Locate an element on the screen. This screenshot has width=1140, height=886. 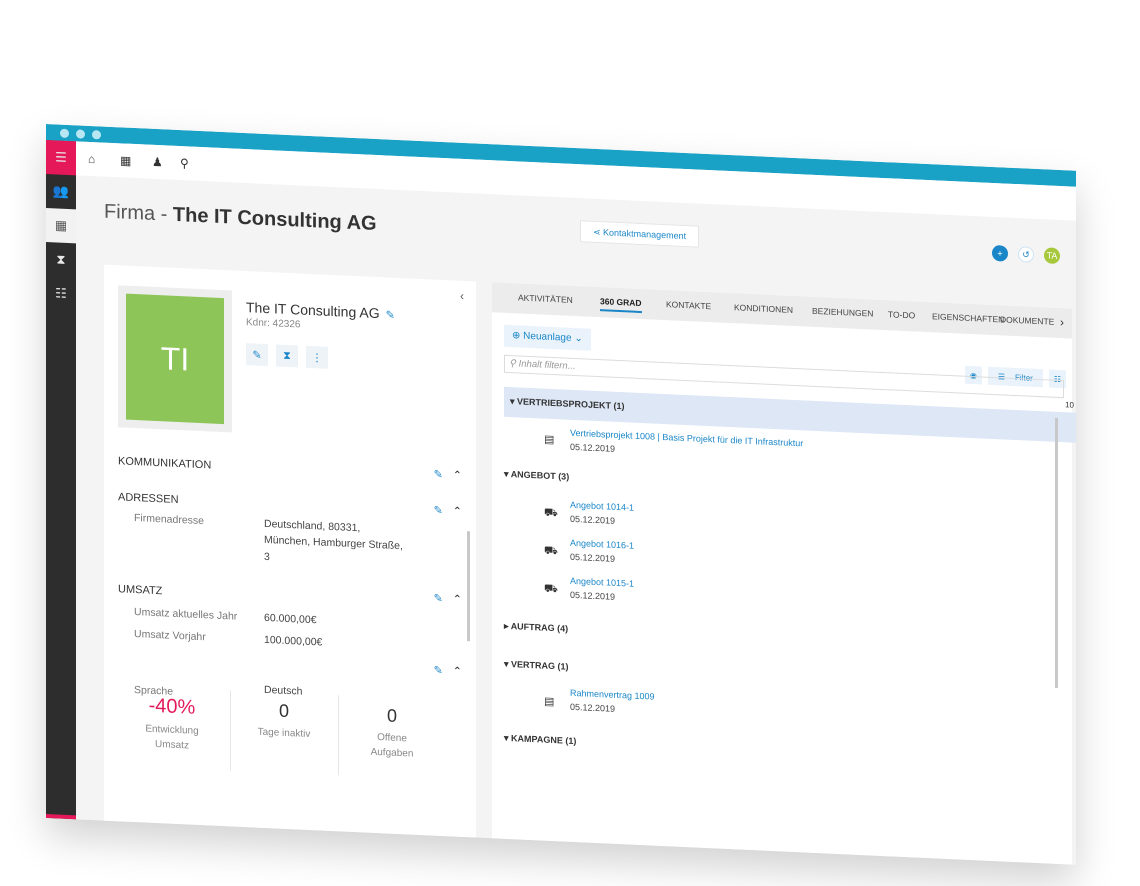
kontaktmanagement-label: Kontaktmanagement is located at coordinates (645, 234).